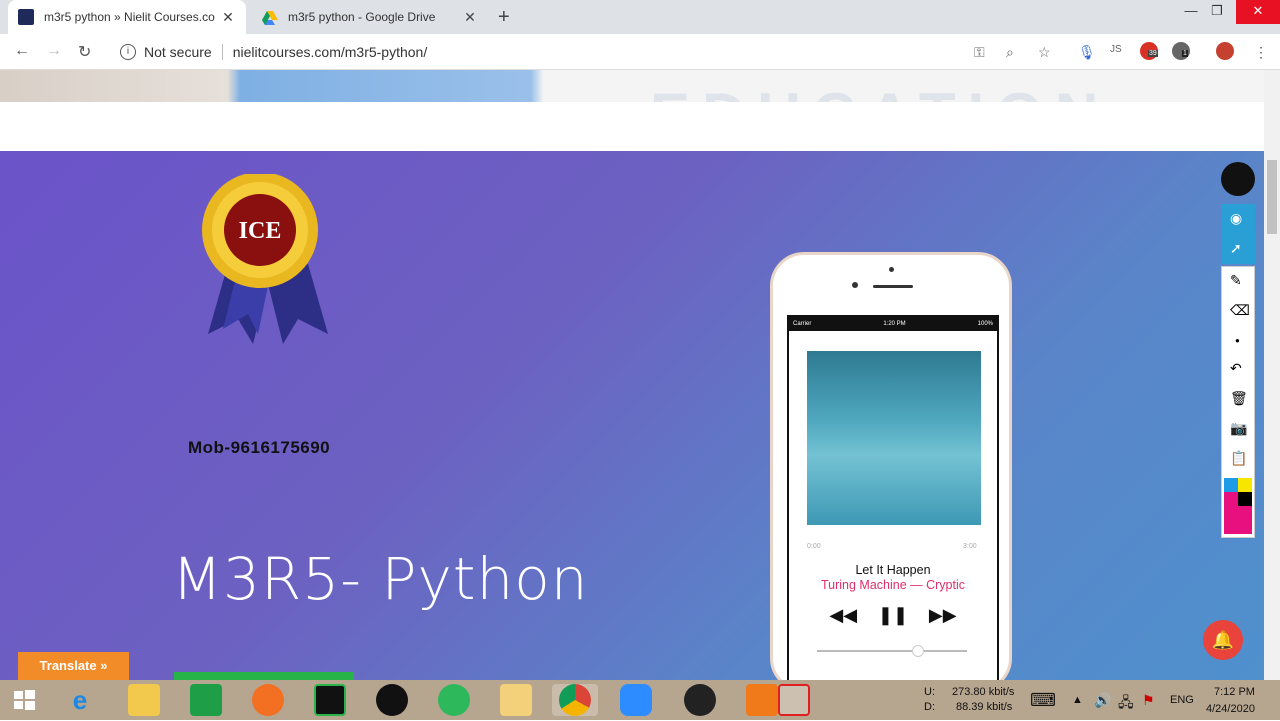 This screenshot has height=721, width=1280. What do you see at coordinates (1182, 700) in the screenshot?
I see `language-indicator: ENG` at bounding box center [1182, 700].